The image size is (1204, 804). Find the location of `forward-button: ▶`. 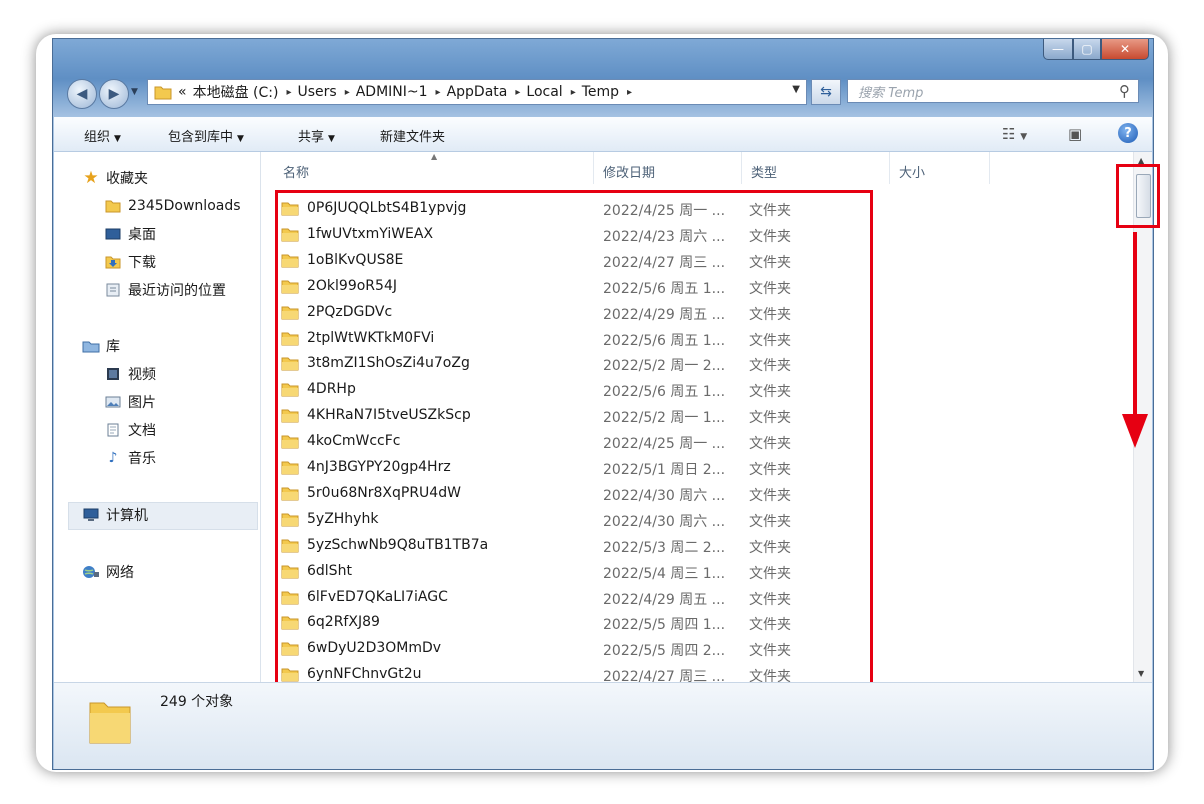

forward-button: ▶ is located at coordinates (114, 94).